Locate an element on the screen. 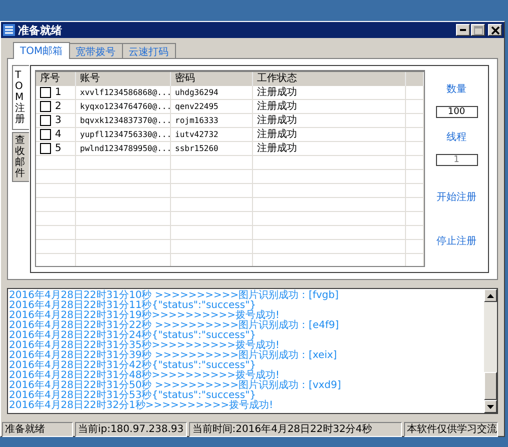  close-button is located at coordinates (495, 30).